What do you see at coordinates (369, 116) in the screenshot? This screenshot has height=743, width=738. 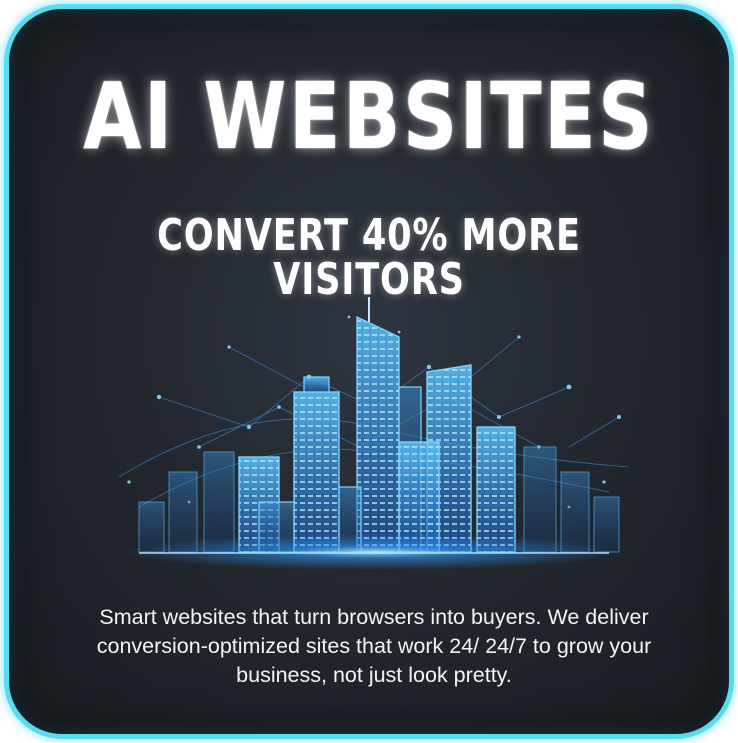 I see `headline: AI WEBSITES` at bounding box center [369, 116].